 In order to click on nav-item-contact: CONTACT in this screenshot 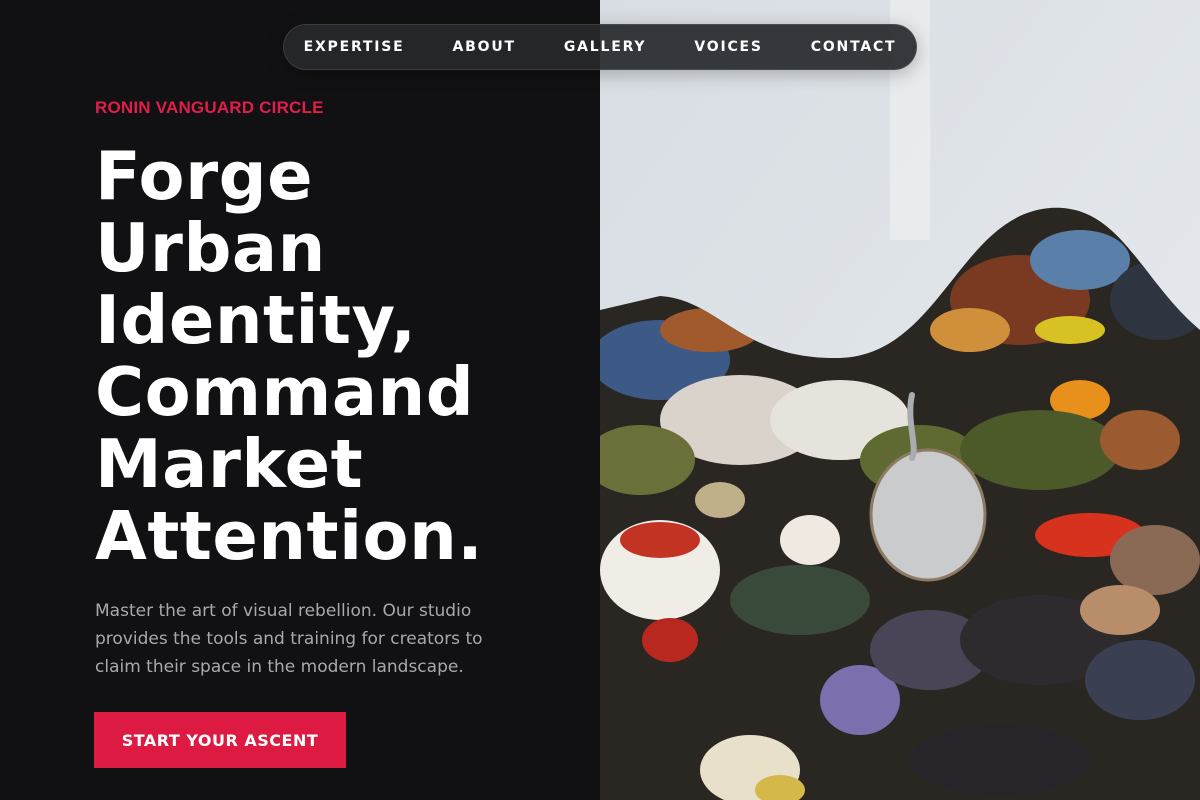, I will do `click(854, 47)`.